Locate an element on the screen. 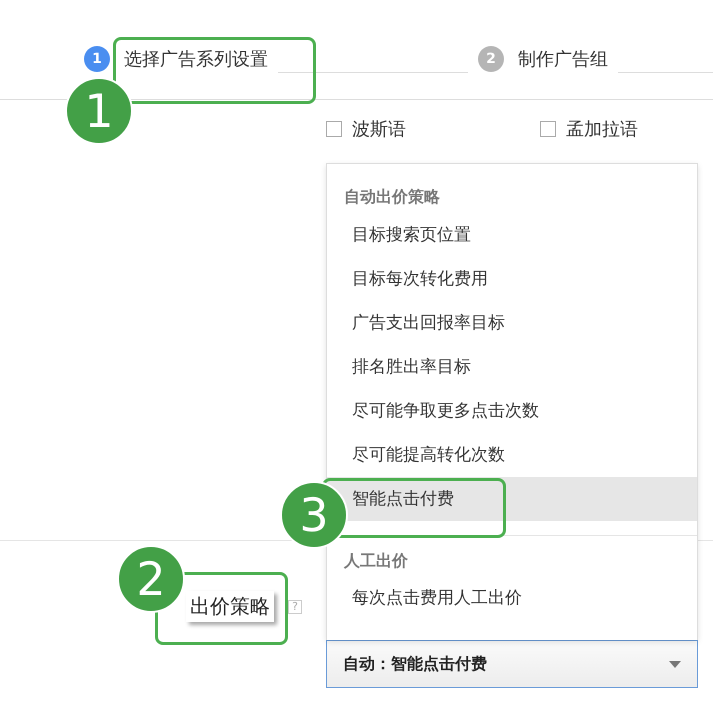 The image size is (713, 715). field-label: 出价策略 is located at coordinates (230, 606).